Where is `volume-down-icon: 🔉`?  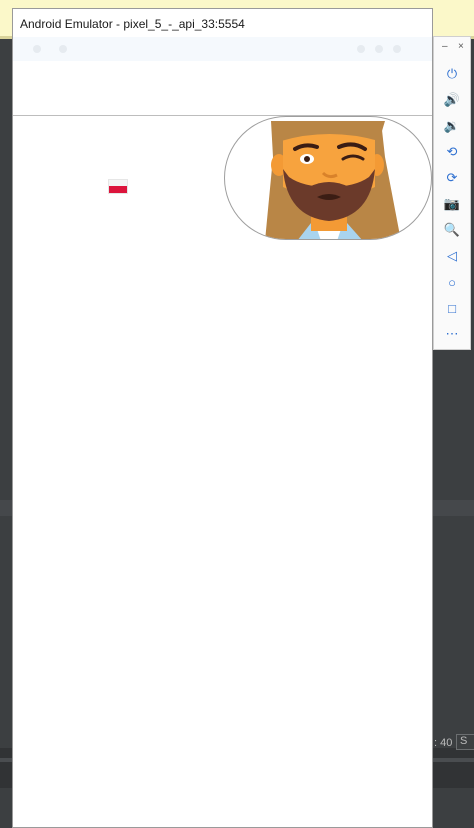
volume-down-icon: 🔉 is located at coordinates (452, 126).